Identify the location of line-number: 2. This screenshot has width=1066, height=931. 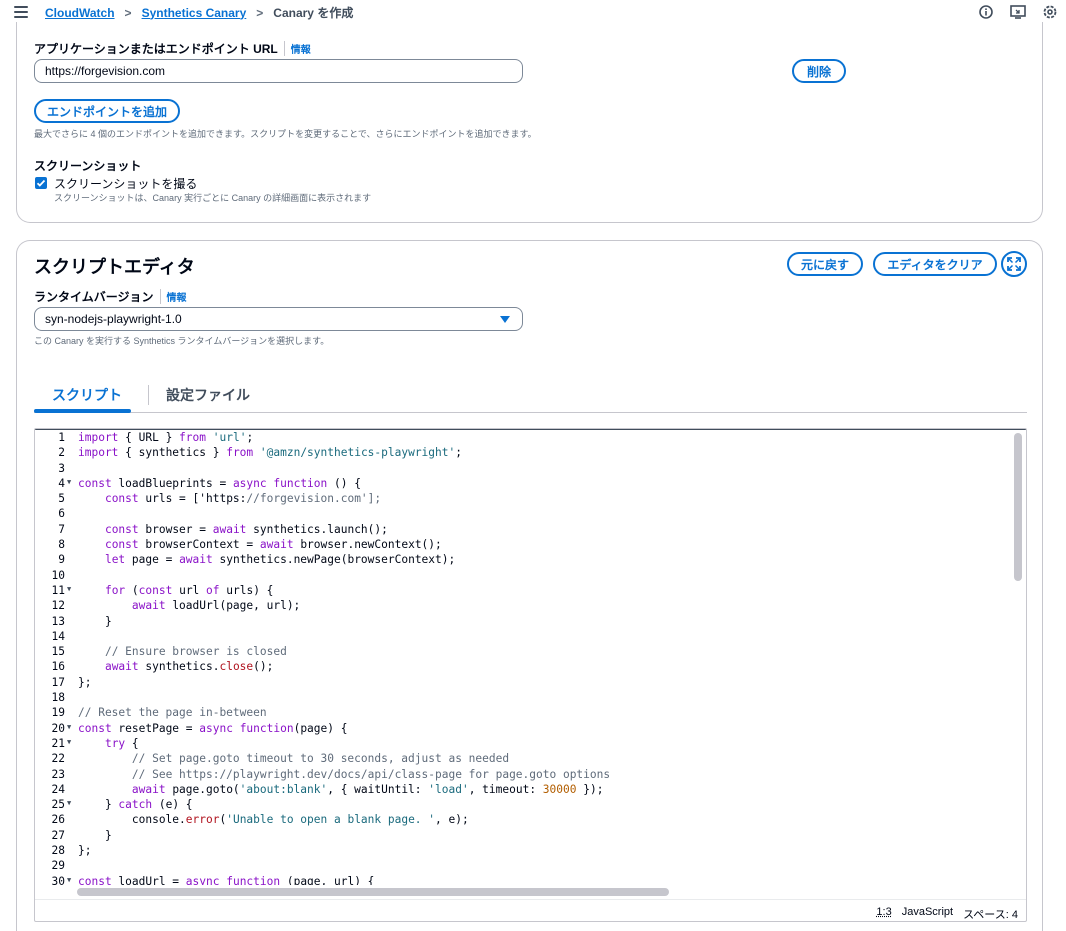
(50, 452).